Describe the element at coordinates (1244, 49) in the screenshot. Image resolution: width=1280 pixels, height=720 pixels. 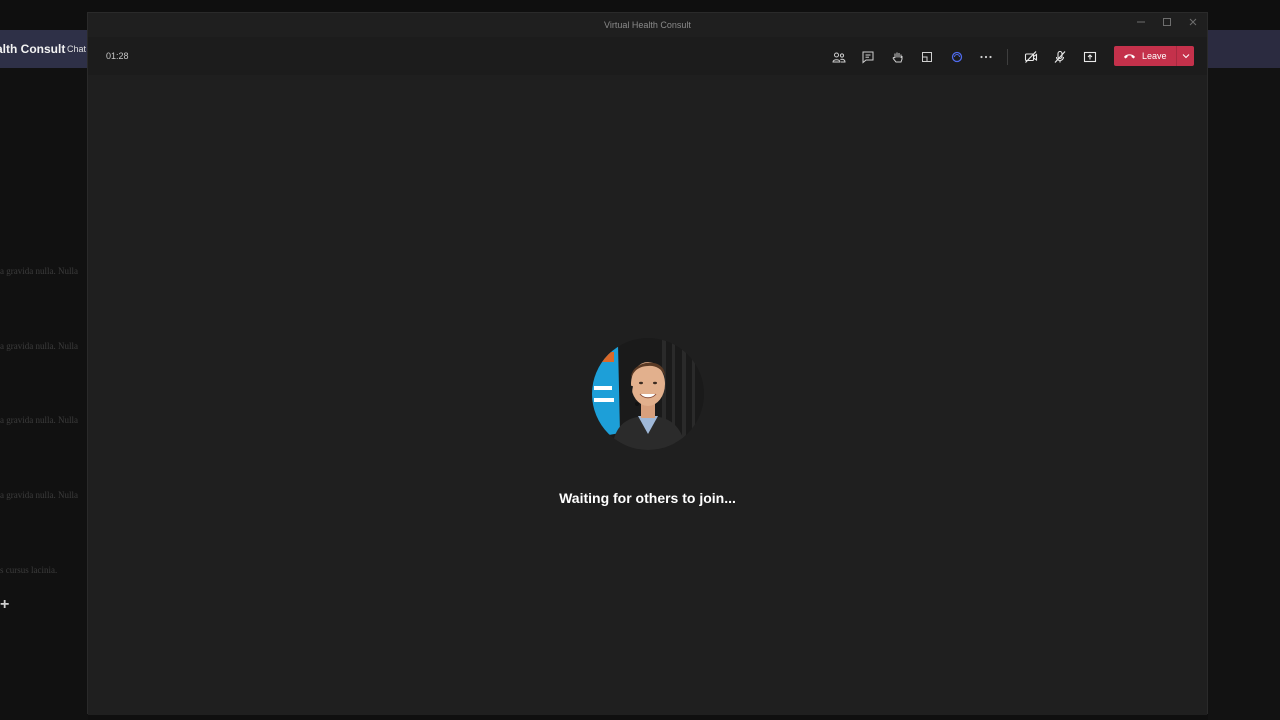
I see `background-header-right` at that location.